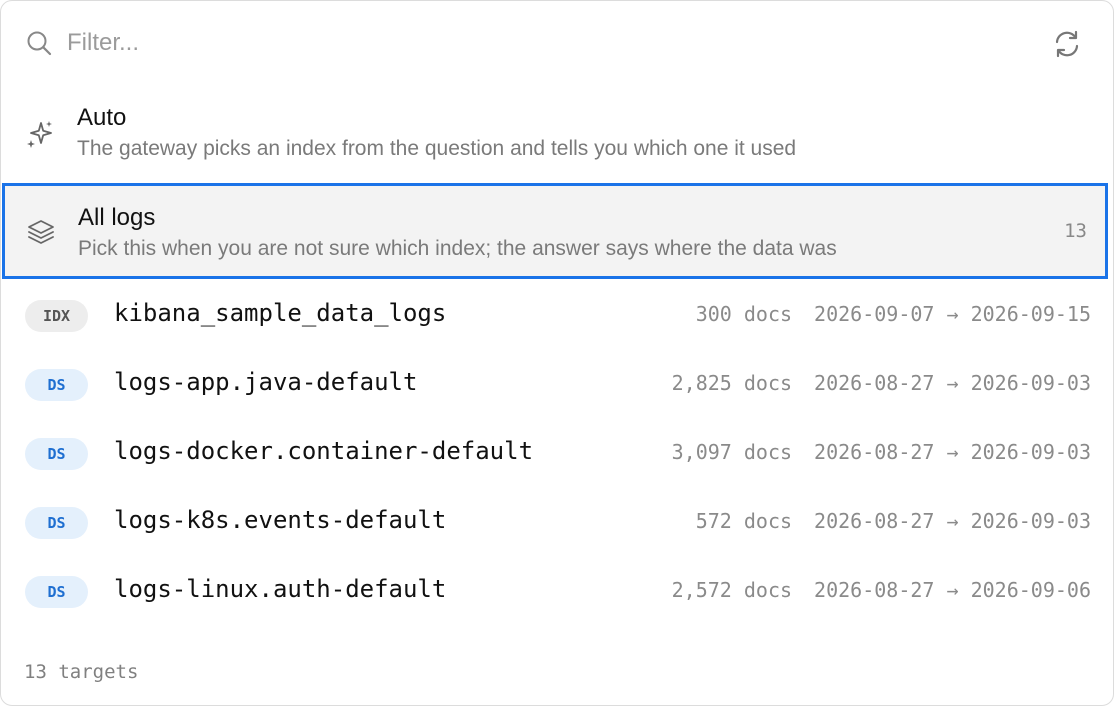  I want to click on index-meta: 3,097 docs 2026-08-27 → 2026-09-03, so click(881, 452).